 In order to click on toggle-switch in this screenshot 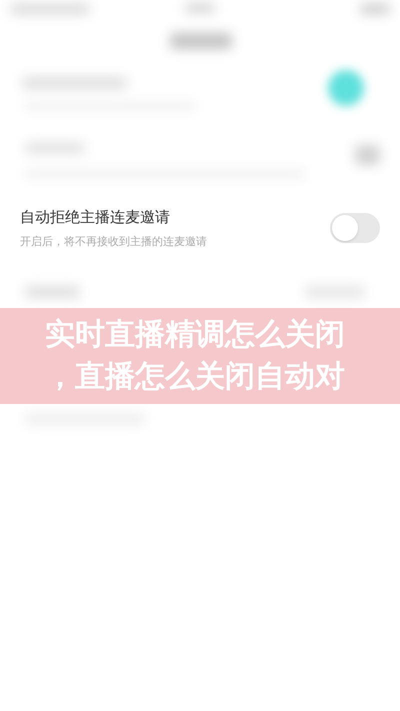, I will do `click(355, 228)`.